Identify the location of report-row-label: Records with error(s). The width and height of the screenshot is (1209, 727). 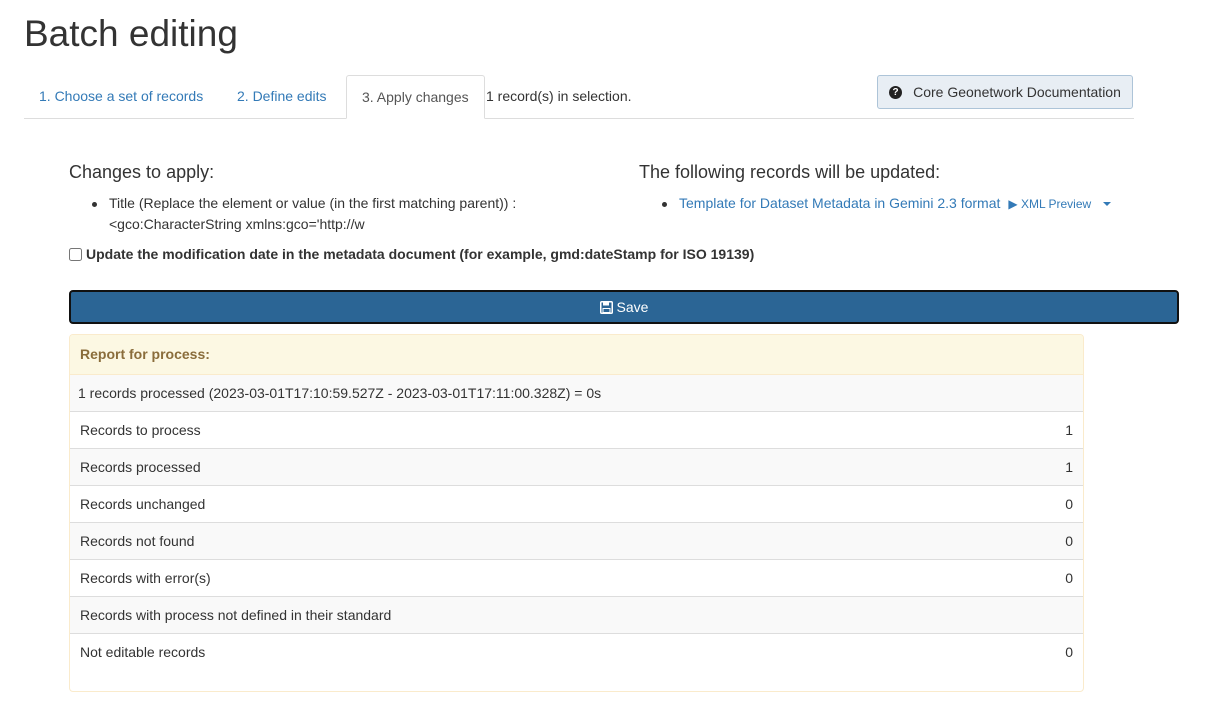
(145, 578).